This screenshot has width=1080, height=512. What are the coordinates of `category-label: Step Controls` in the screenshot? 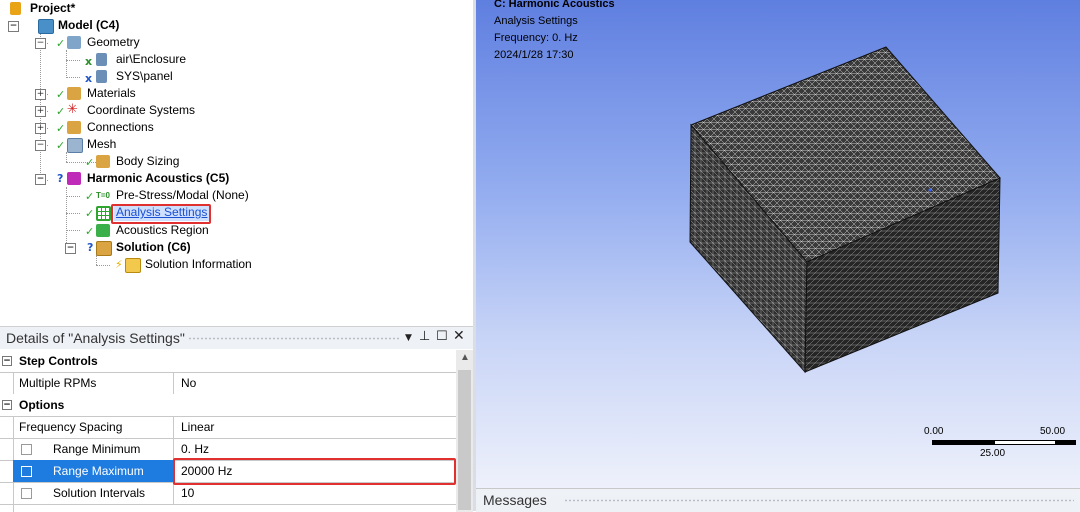 It's located at (58, 361).